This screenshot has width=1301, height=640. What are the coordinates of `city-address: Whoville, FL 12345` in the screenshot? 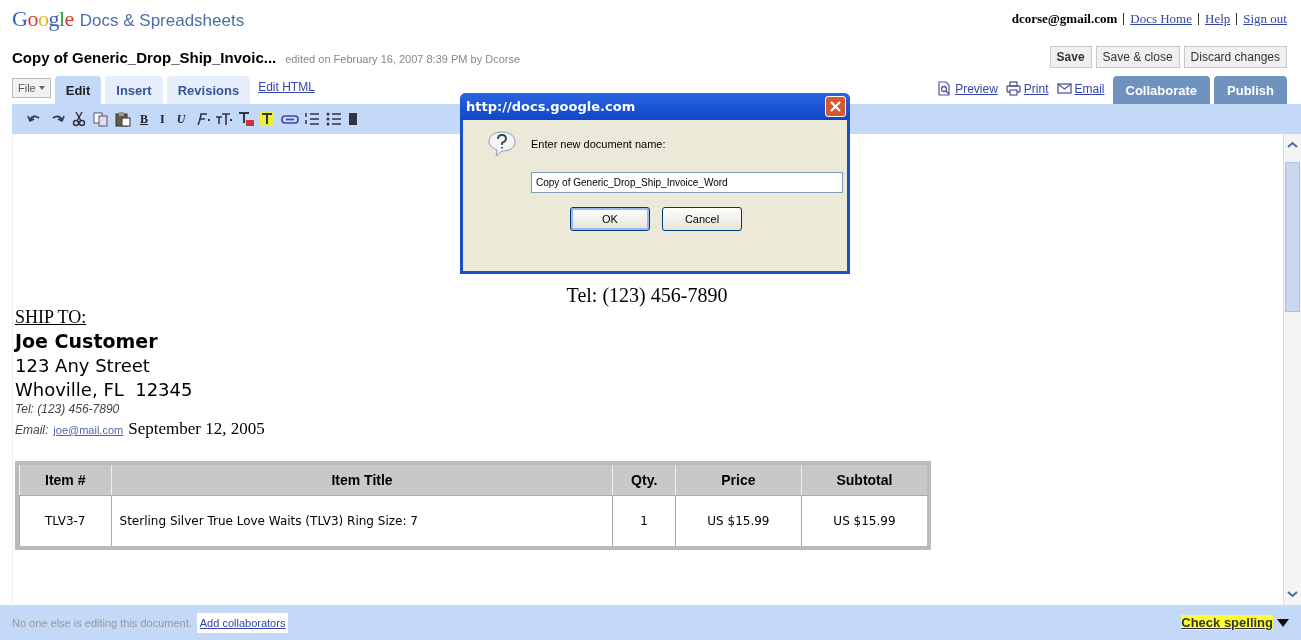 It's located at (104, 389).